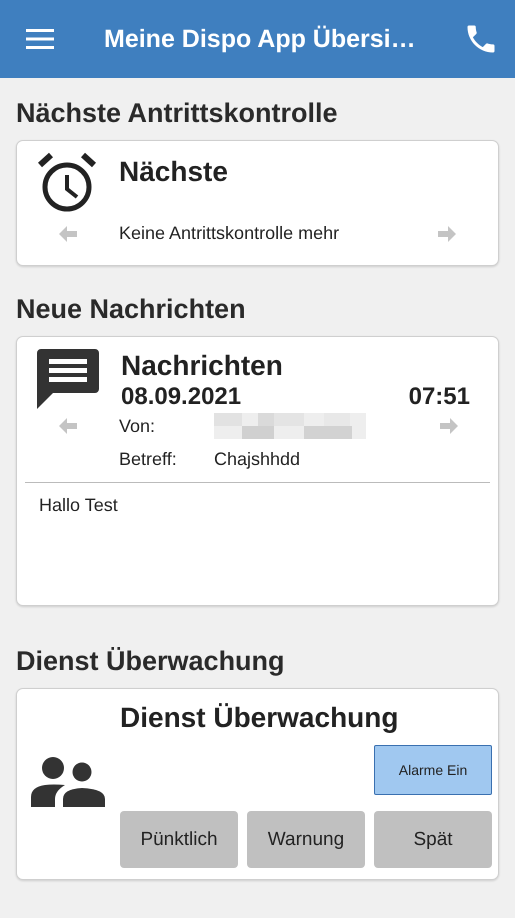 This screenshot has height=918, width=515. Describe the element at coordinates (202, 366) in the screenshot. I see `card-title: Nachrichten` at that location.